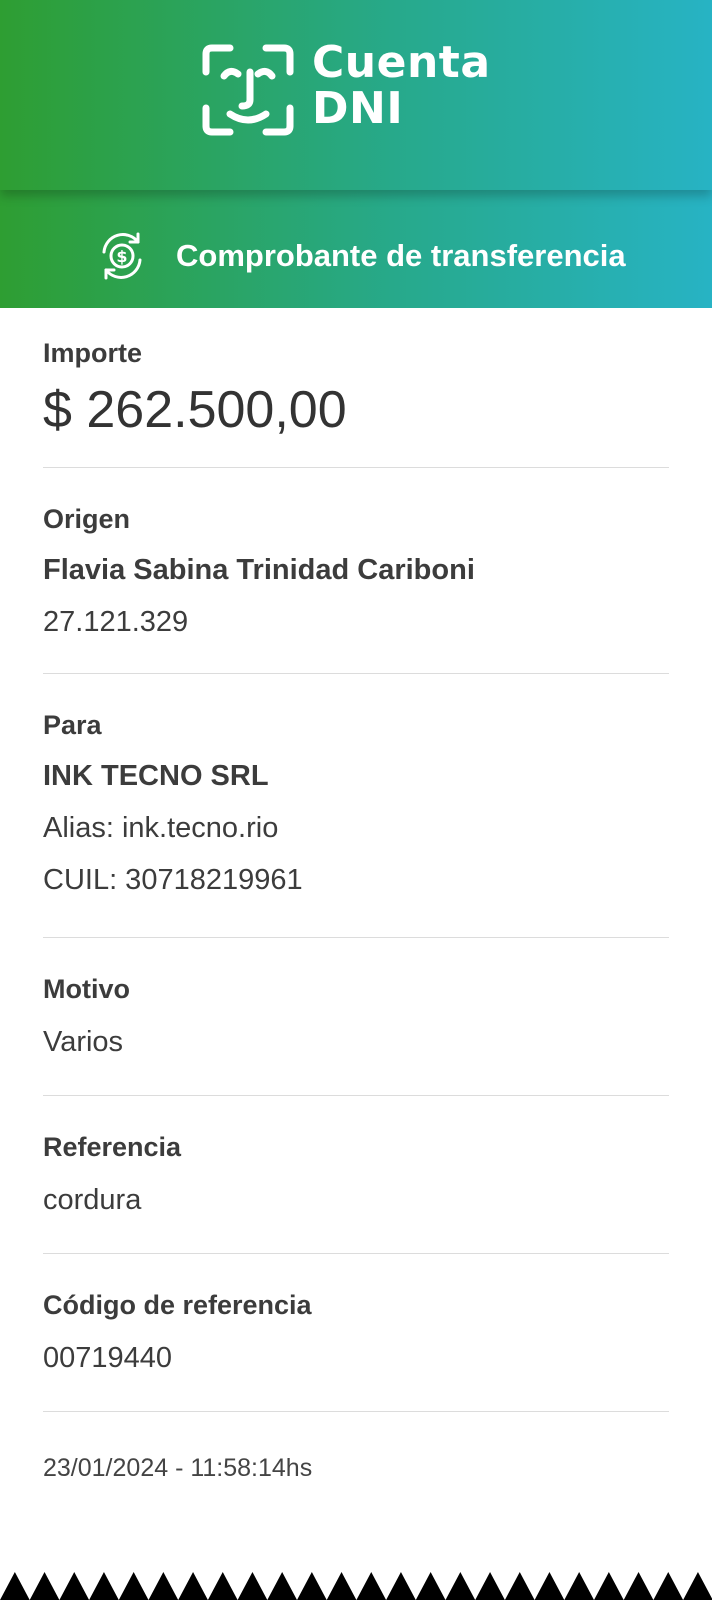 The height and width of the screenshot is (1600, 712). Describe the element at coordinates (93, 353) in the screenshot. I see `amount-label: Importe` at that location.